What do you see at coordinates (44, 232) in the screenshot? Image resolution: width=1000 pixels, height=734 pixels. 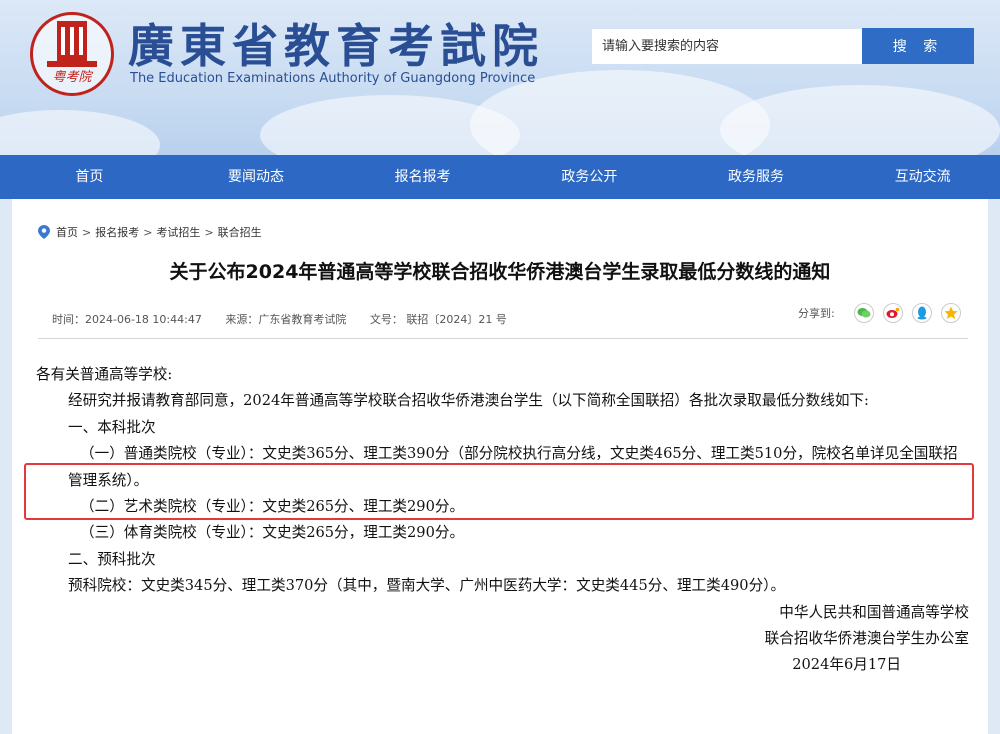 I see `location-pin-icon` at bounding box center [44, 232].